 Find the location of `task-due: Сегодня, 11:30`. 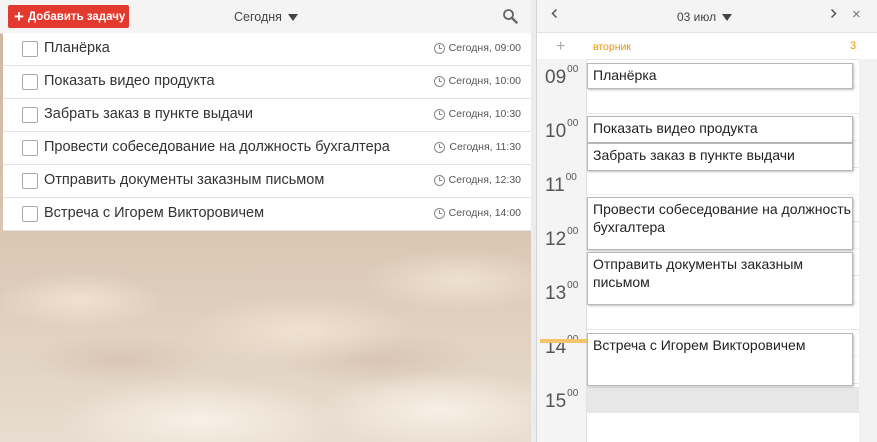

task-due: Сегодня, 11:30 is located at coordinates (477, 147).